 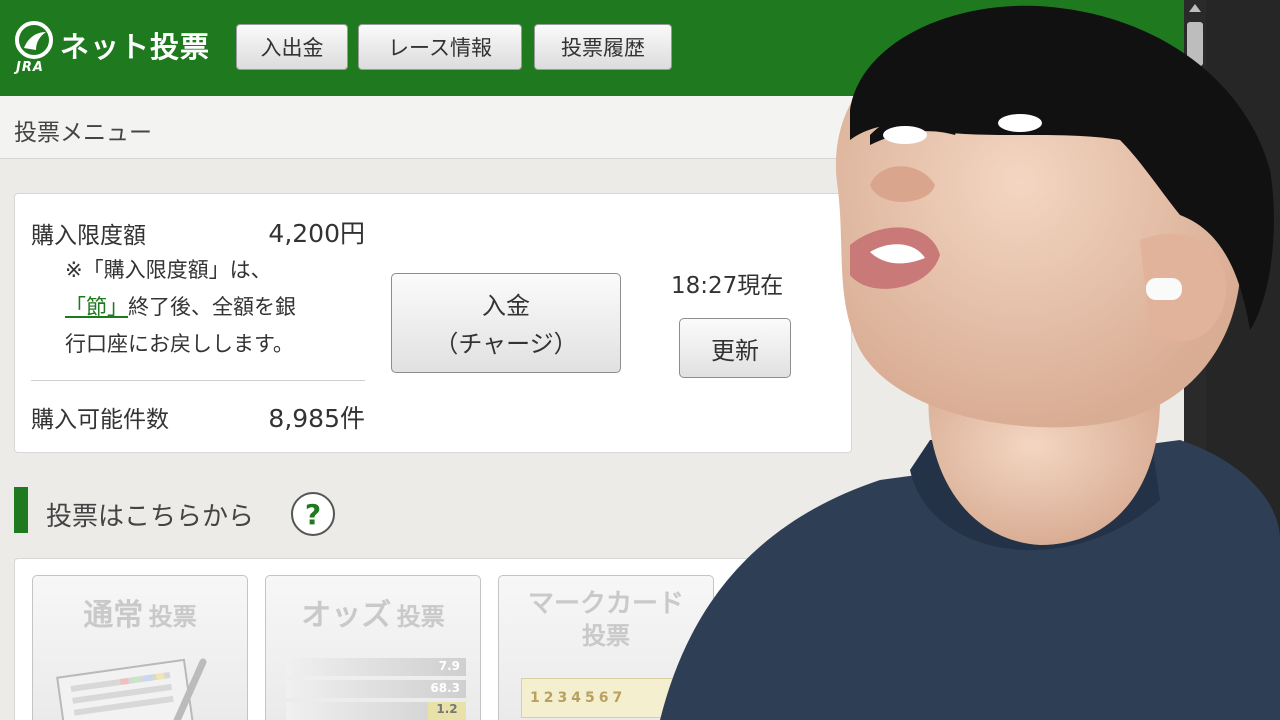 What do you see at coordinates (316, 233) in the screenshot?
I see `purchase-limit-value: 4,200円` at bounding box center [316, 233].